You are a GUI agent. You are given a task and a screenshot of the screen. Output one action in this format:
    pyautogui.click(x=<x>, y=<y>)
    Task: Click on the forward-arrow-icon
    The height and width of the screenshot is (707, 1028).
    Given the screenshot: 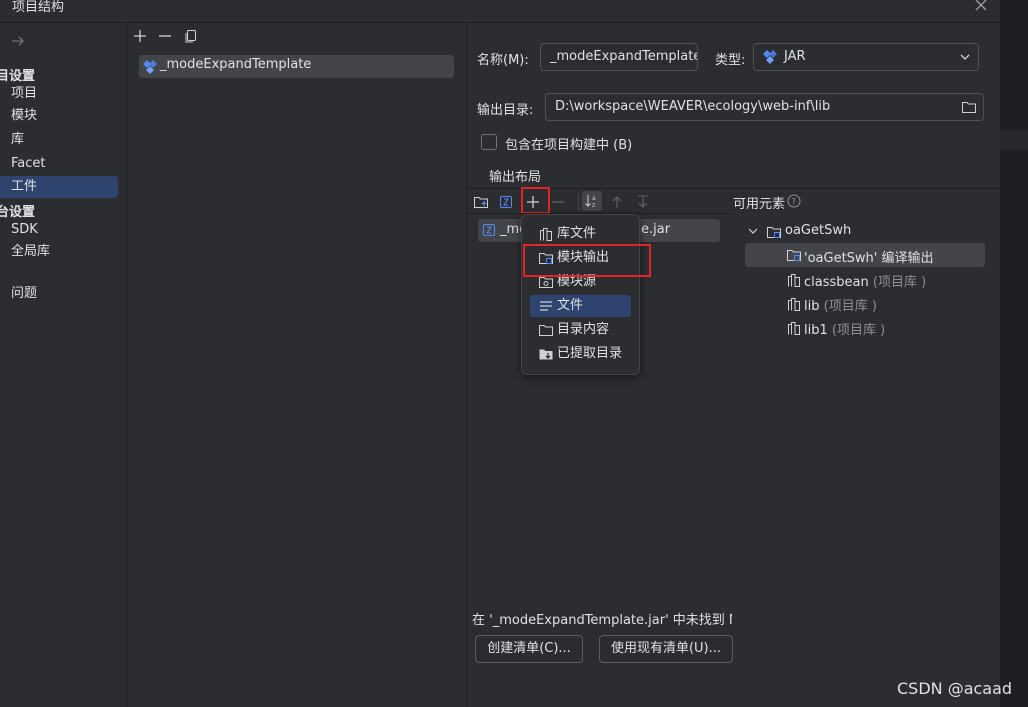 What is the action you would take?
    pyautogui.click(x=18, y=41)
    